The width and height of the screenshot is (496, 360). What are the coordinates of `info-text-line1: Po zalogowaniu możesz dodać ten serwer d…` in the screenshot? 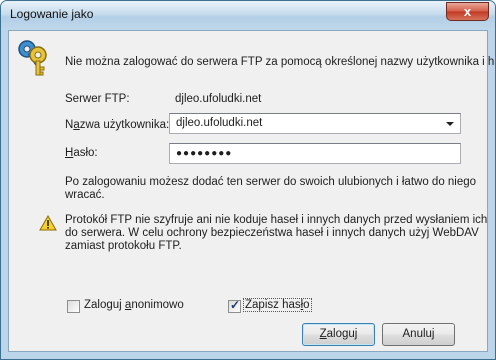 It's located at (271, 182).